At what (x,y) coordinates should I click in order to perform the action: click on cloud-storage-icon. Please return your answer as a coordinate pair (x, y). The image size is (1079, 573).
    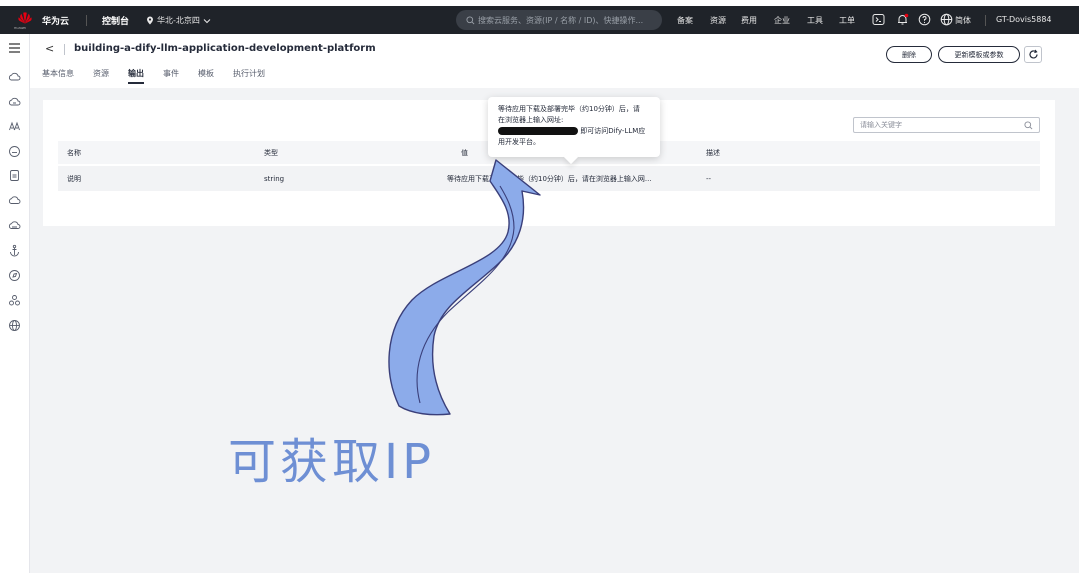
    Looking at the image, I should click on (14, 102).